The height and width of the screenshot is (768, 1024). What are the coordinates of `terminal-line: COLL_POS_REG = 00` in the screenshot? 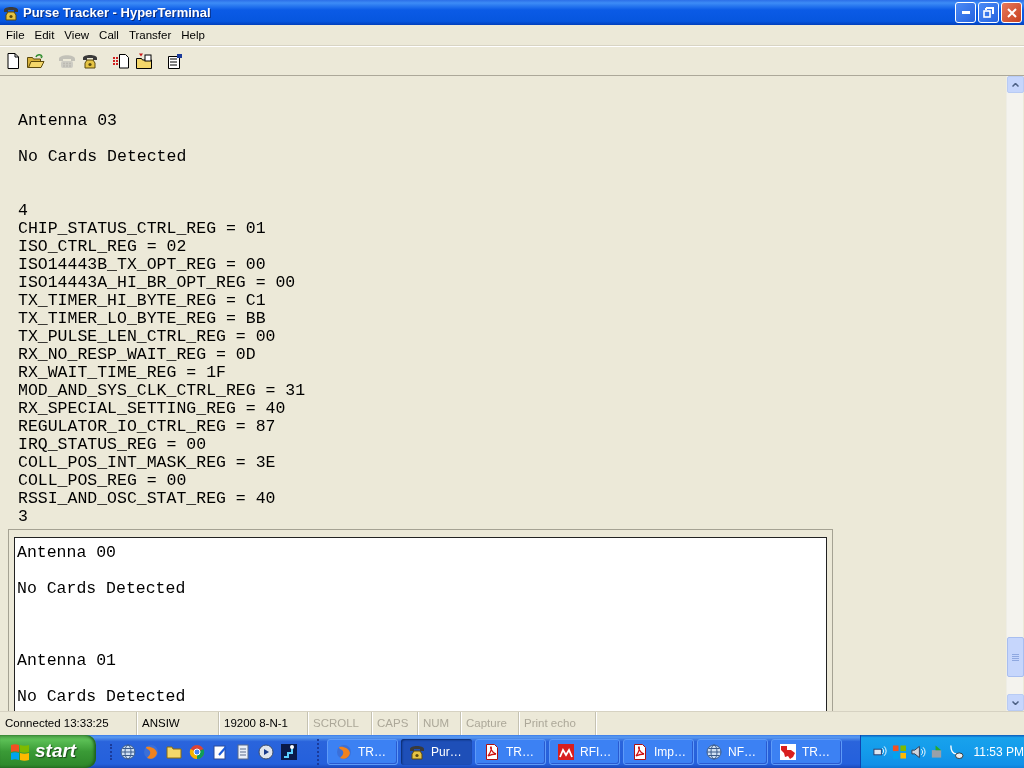 It's located at (102, 480).